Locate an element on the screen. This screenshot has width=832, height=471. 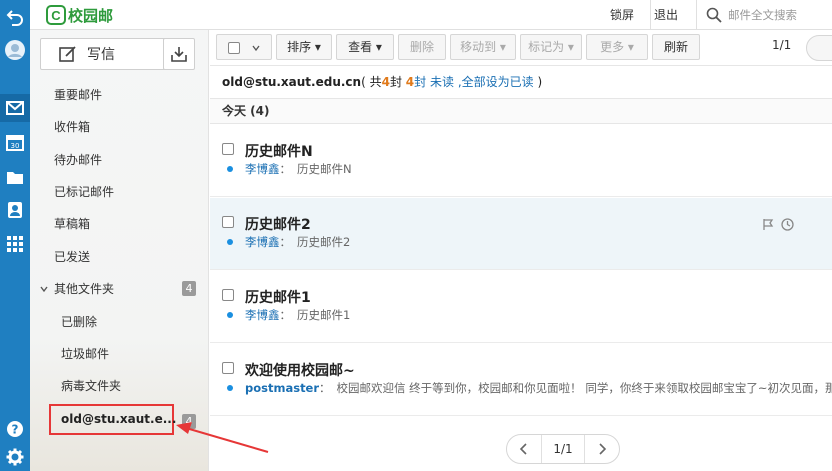
chevron-right-icon is located at coordinates (603, 449).